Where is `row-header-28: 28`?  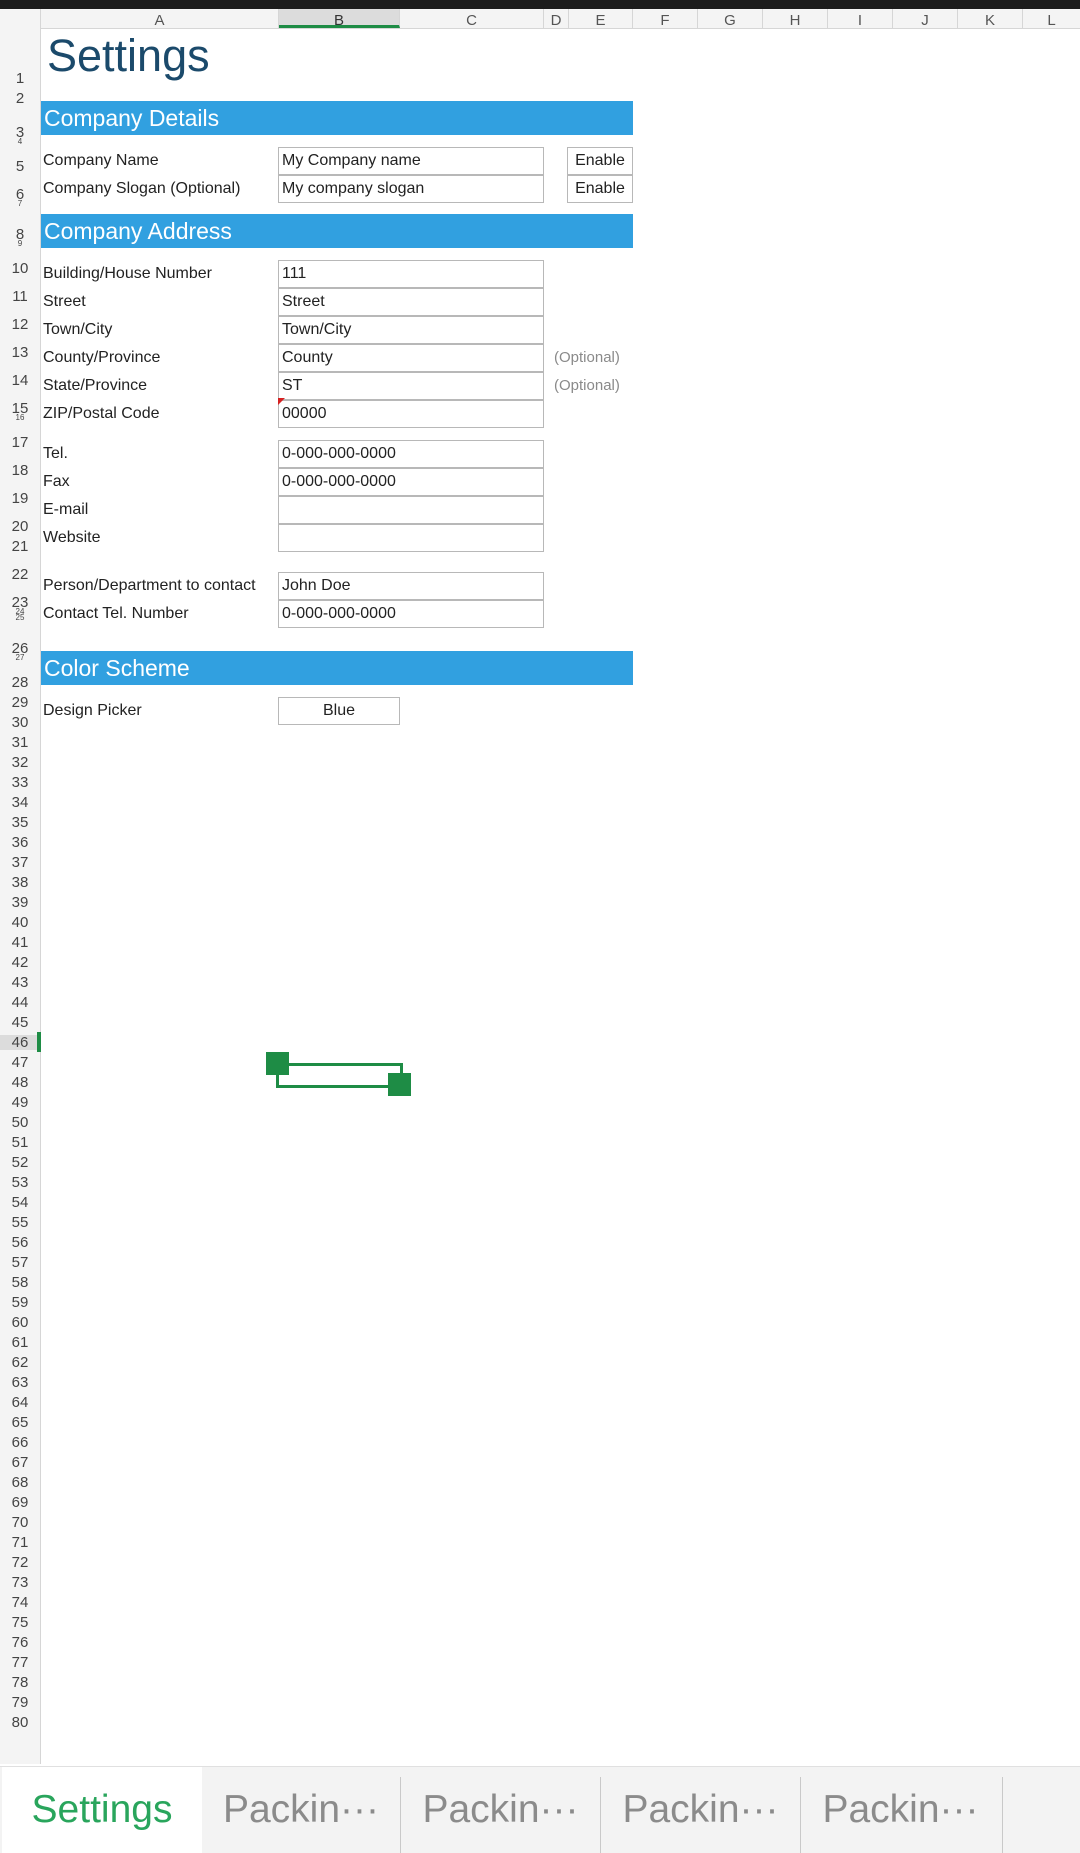
row-header-28: 28 is located at coordinates (20, 682).